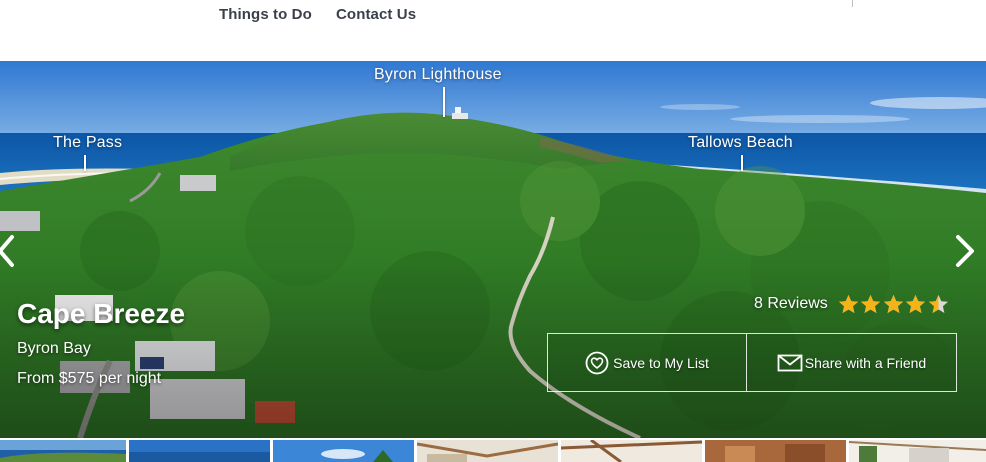 This screenshot has height=462, width=986. Describe the element at coordinates (790, 362) in the screenshot. I see `envelope-icon` at that location.